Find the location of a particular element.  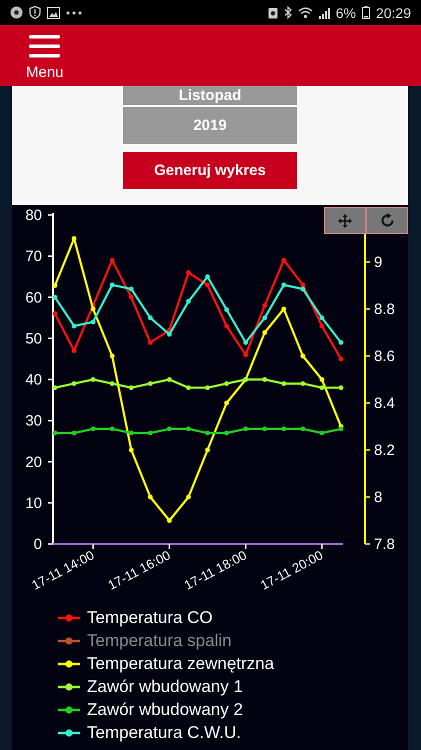

menu-button: Menu is located at coordinates (45, 57).